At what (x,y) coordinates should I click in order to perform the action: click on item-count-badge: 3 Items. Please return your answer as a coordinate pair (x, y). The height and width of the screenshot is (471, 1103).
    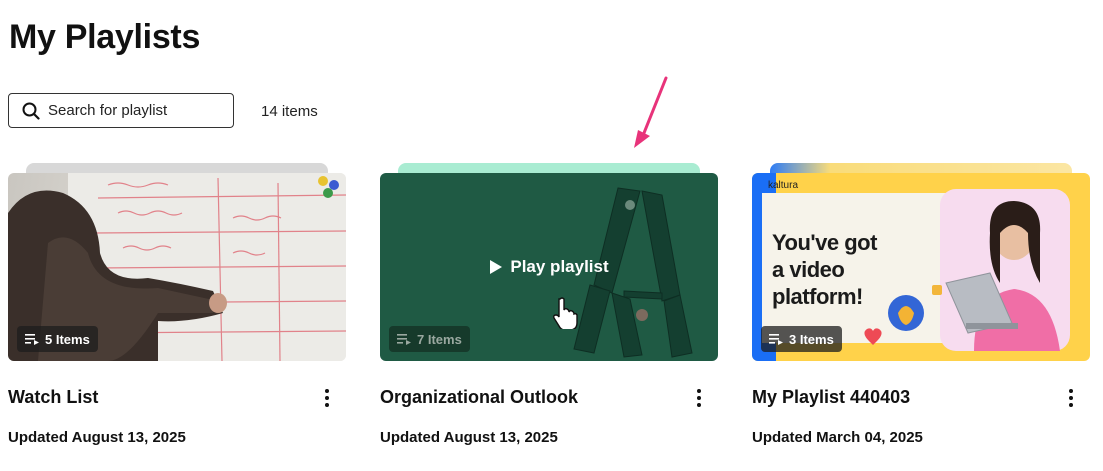
    Looking at the image, I should click on (801, 339).